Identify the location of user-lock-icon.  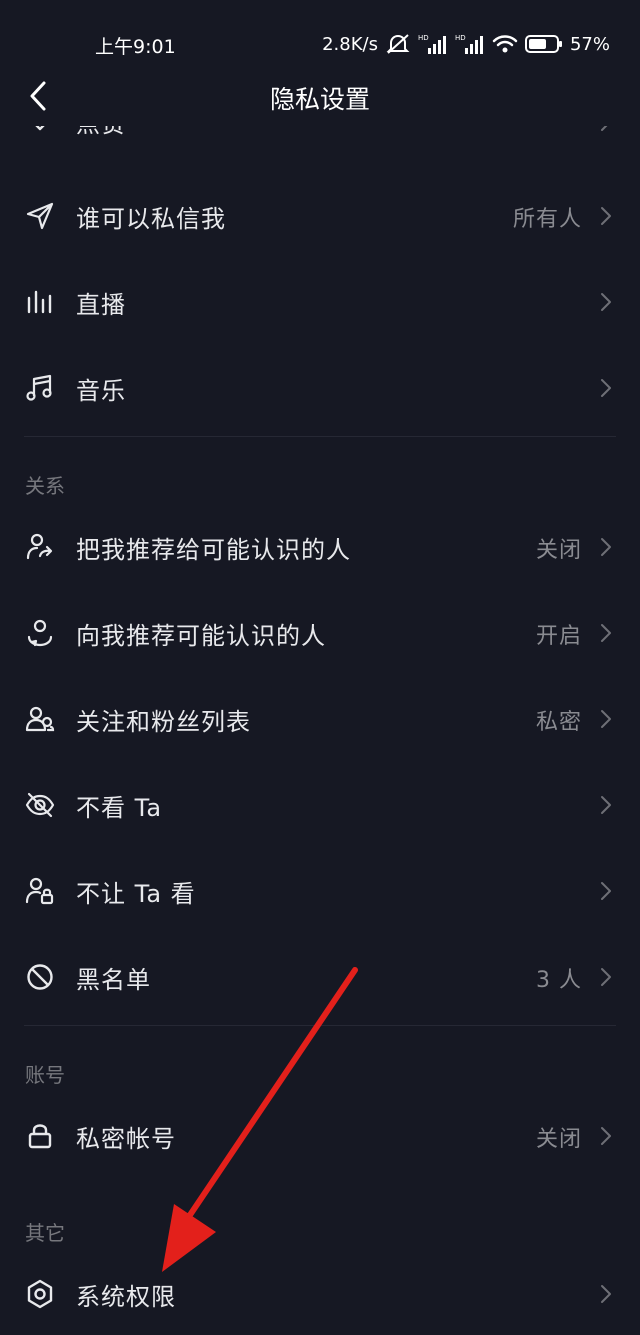
(39, 891).